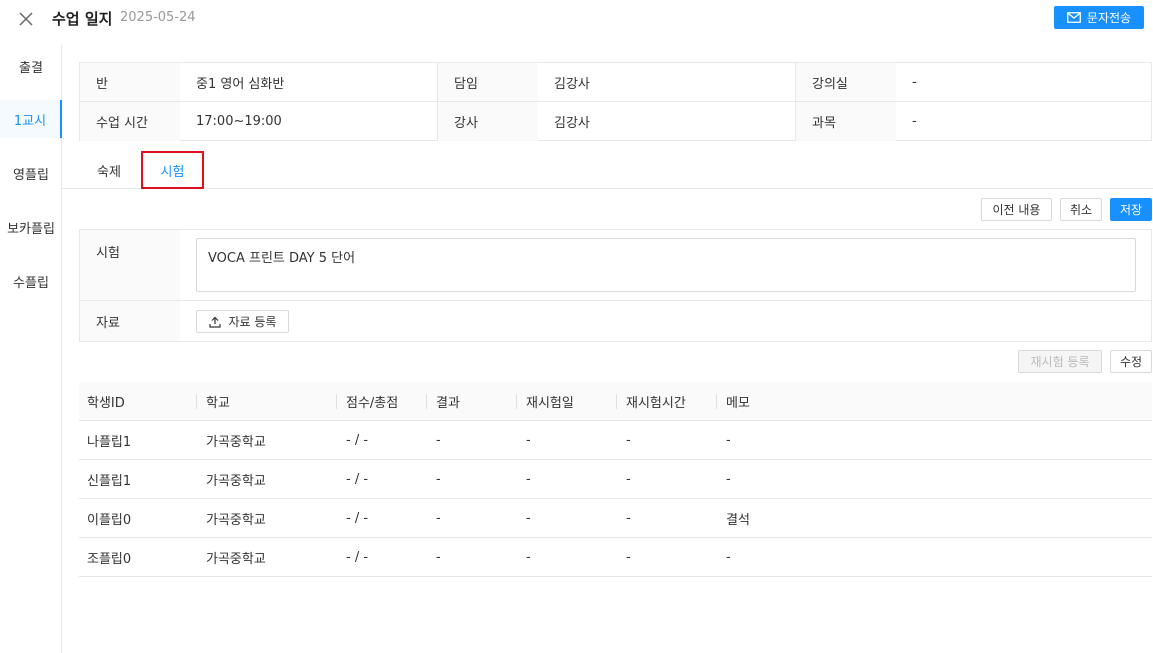 This screenshot has width=1153, height=653. What do you see at coordinates (31, 349) in the screenshot?
I see `sidebar: 출결 1교시 영플립 보카플립 수플립` at bounding box center [31, 349].